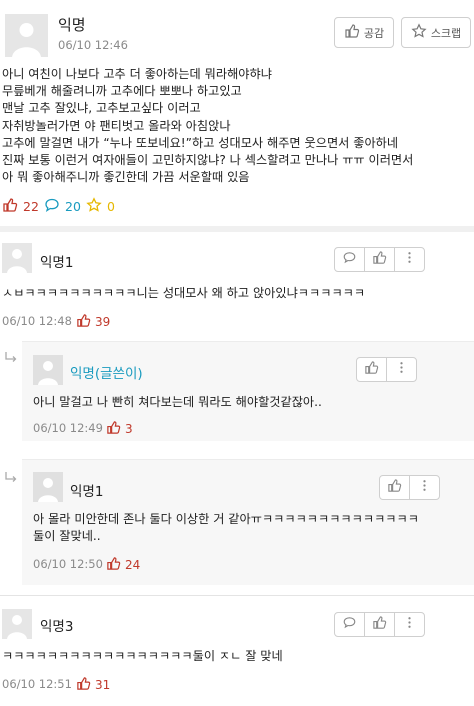 This screenshot has height=706, width=474. I want to click on post-line: 무릎베개 해줄려니까 고추에다 뽀뽀나 하고있고, so click(122, 91).